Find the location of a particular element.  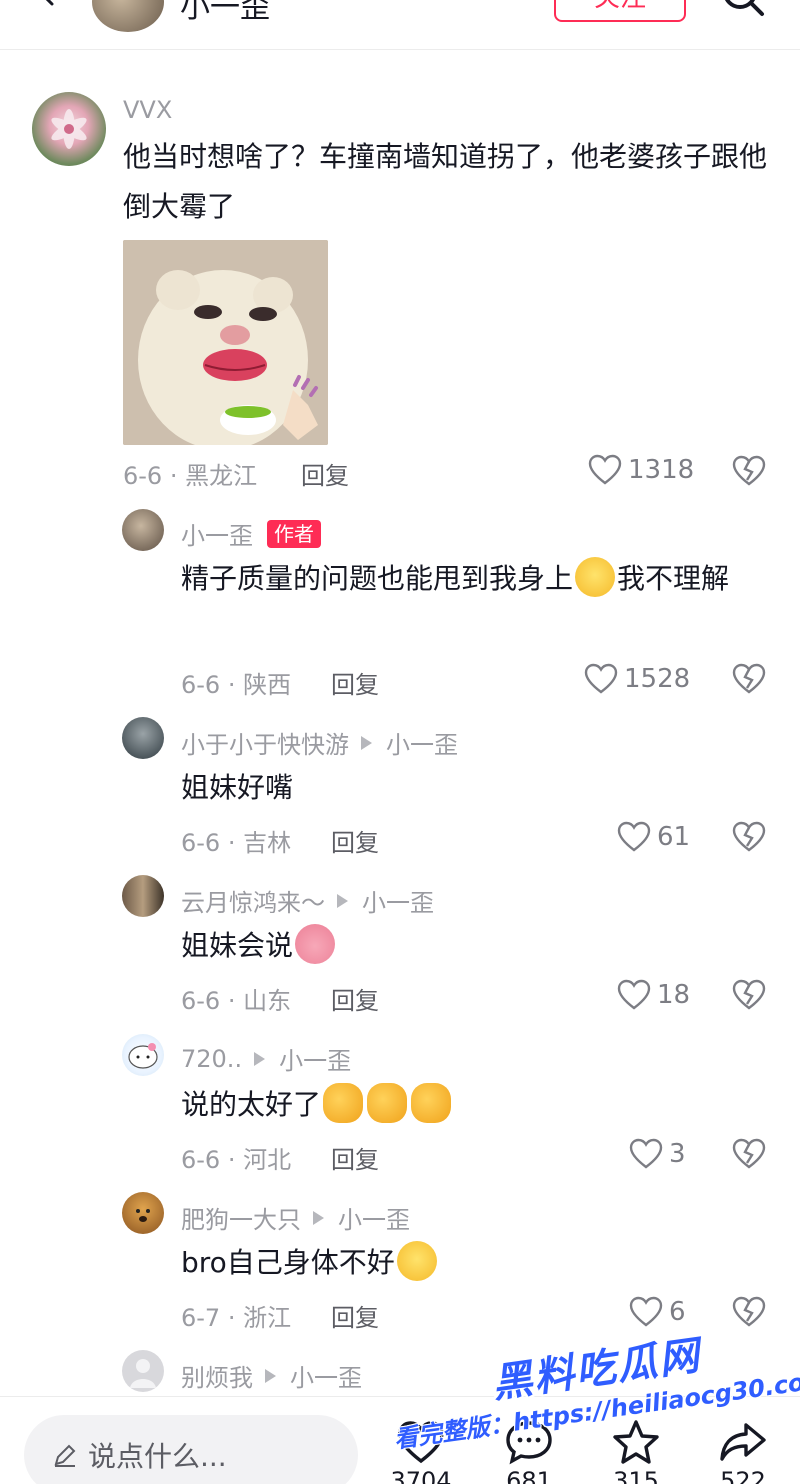

like-count: 1528 is located at coordinates (657, 679).